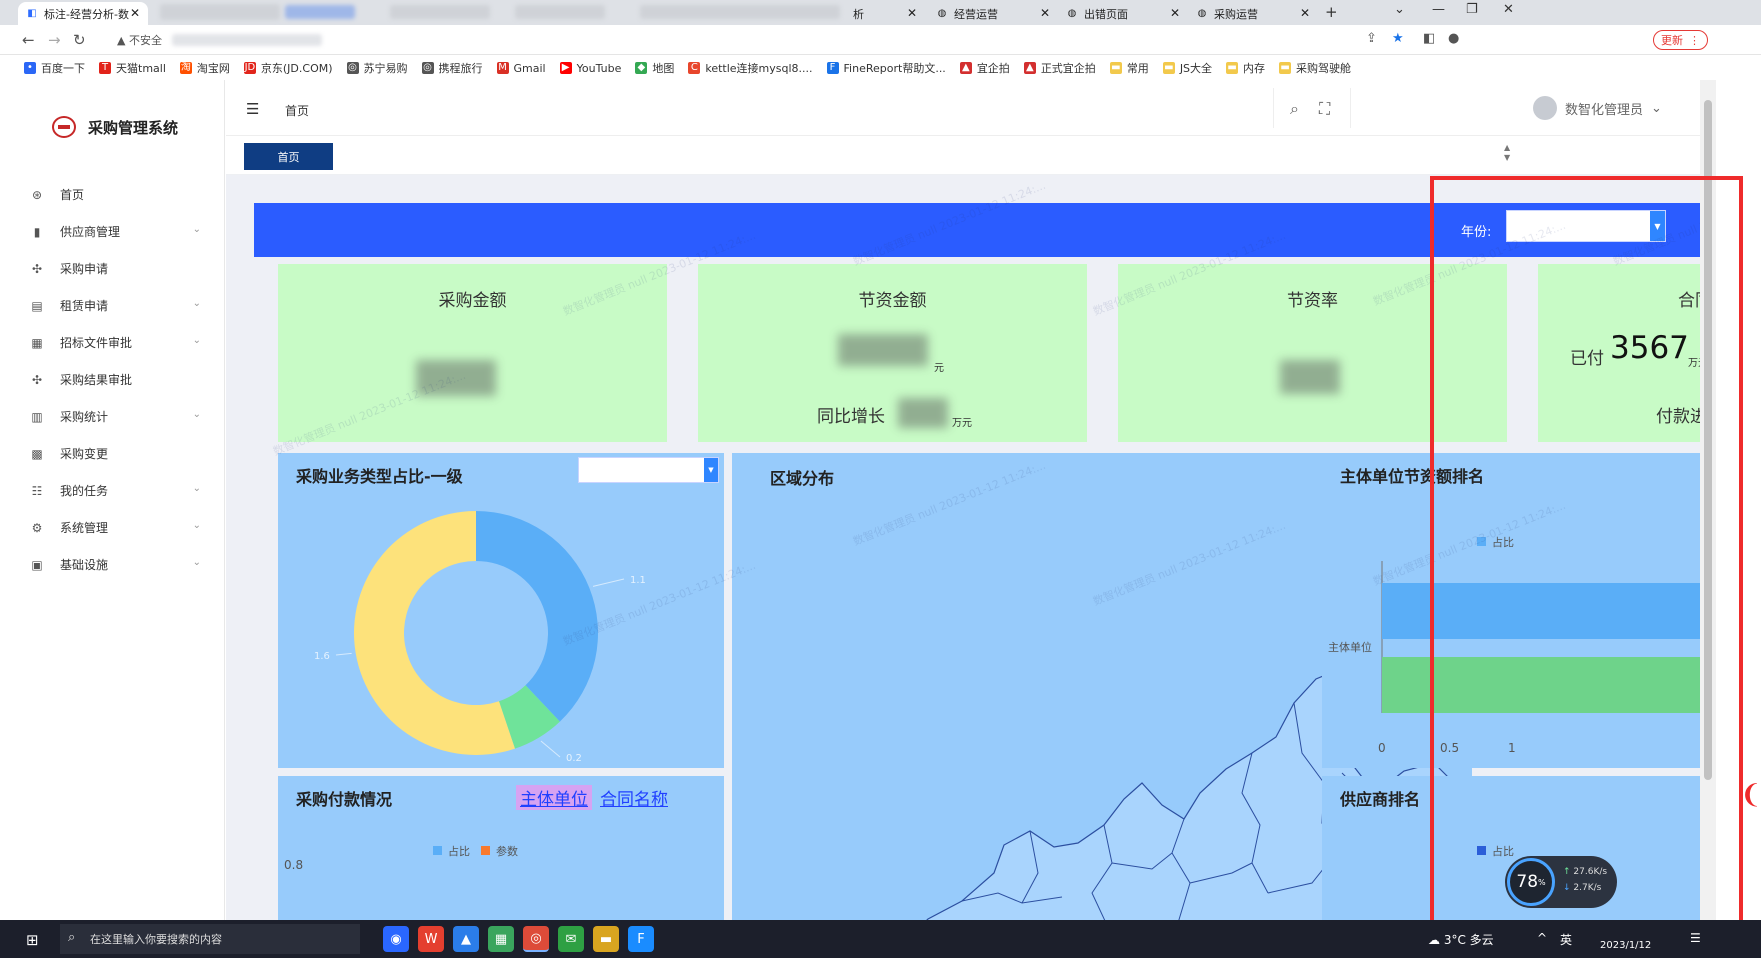 This screenshot has width=1761, height=958. Describe the element at coordinates (1597, 108) in the screenshot. I see `user-menu: 数智化管理员 ⌄` at that location.